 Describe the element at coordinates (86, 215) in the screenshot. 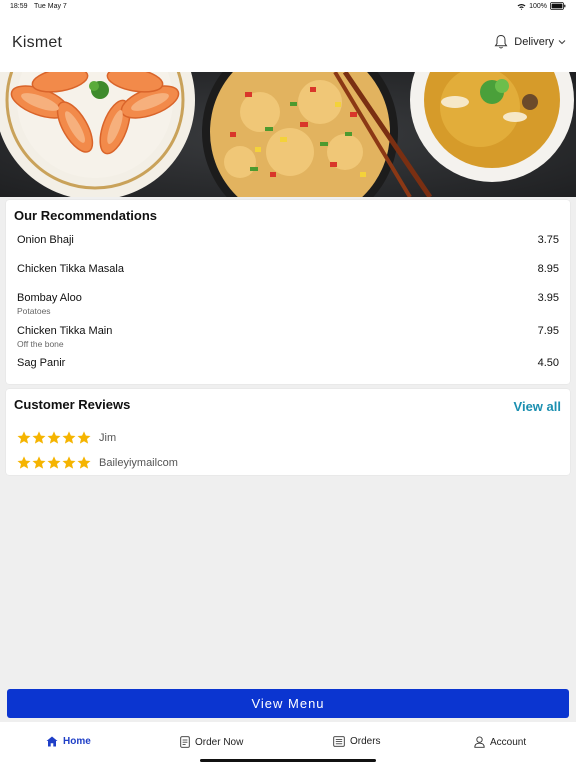

I see `recommendations-title: Our Recommendations` at that location.